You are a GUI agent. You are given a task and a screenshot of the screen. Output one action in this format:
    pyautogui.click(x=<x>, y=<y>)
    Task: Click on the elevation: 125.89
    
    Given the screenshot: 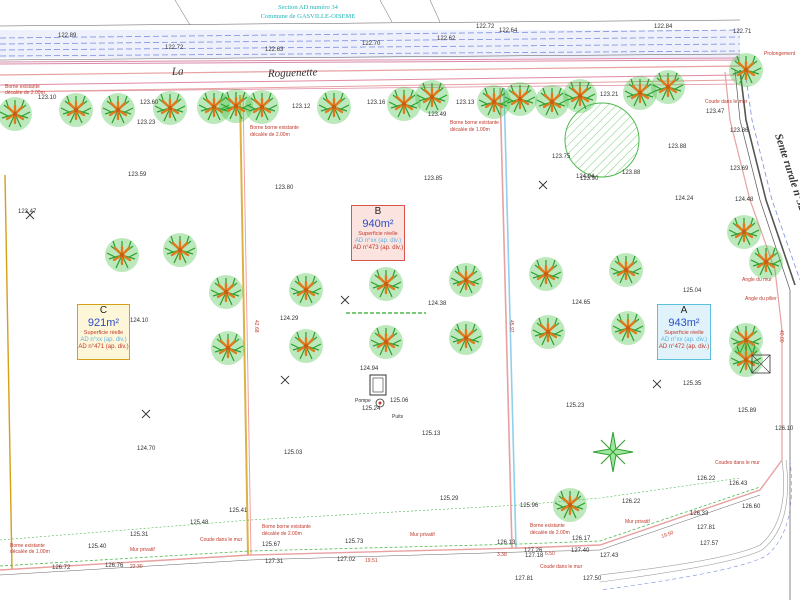 What is the action you would take?
    pyautogui.click(x=747, y=411)
    